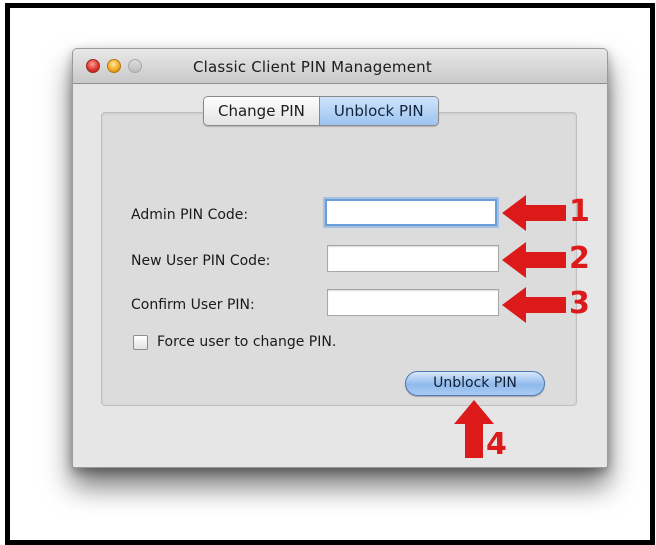  What do you see at coordinates (93, 66) in the screenshot?
I see `close-window-icon` at bounding box center [93, 66].